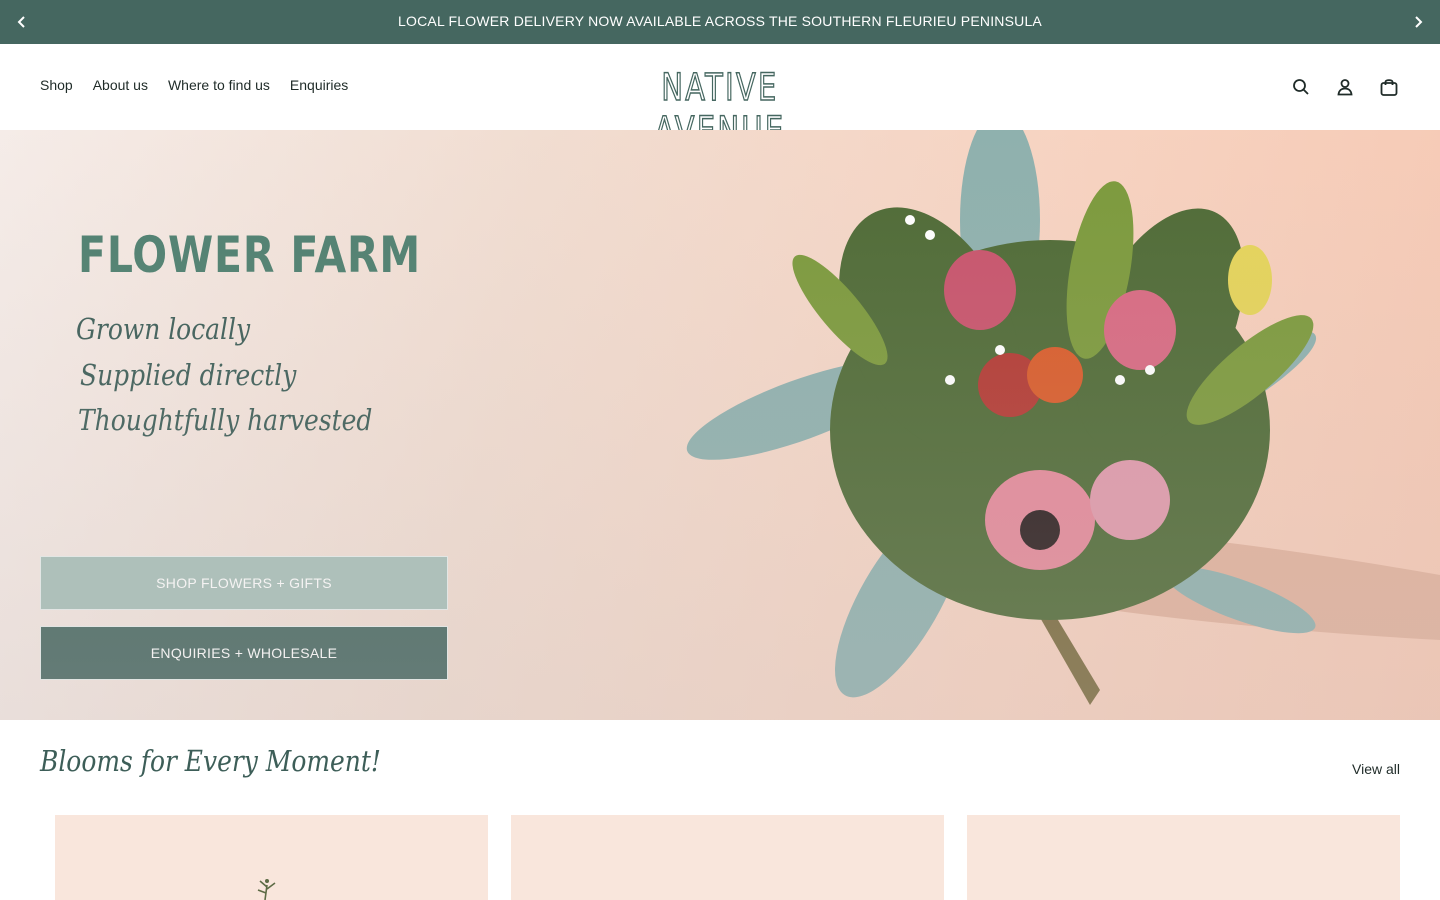 Image resolution: width=1440 pixels, height=900 pixels. Describe the element at coordinates (188, 375) in the screenshot. I see `hero-tagline-2: Supplied directly` at that location.